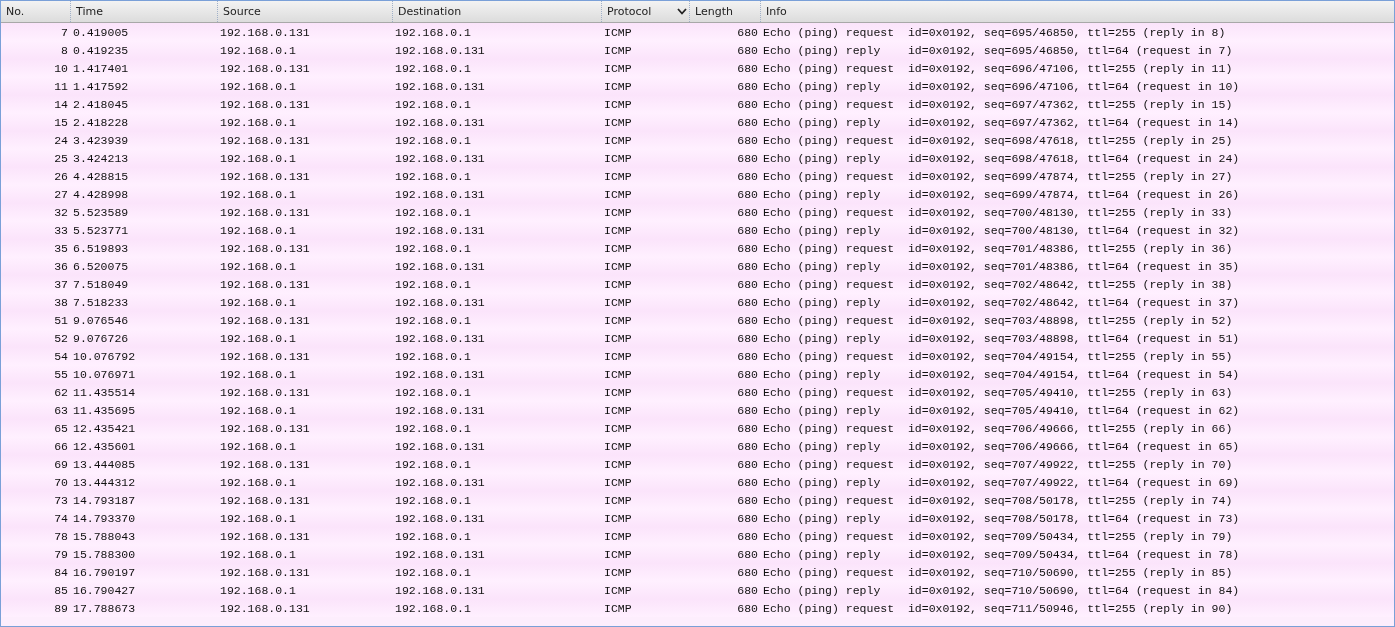 Image resolution: width=1395 pixels, height=627 pixels. Describe the element at coordinates (36, 11) in the screenshot. I see `column-header: No.` at that location.